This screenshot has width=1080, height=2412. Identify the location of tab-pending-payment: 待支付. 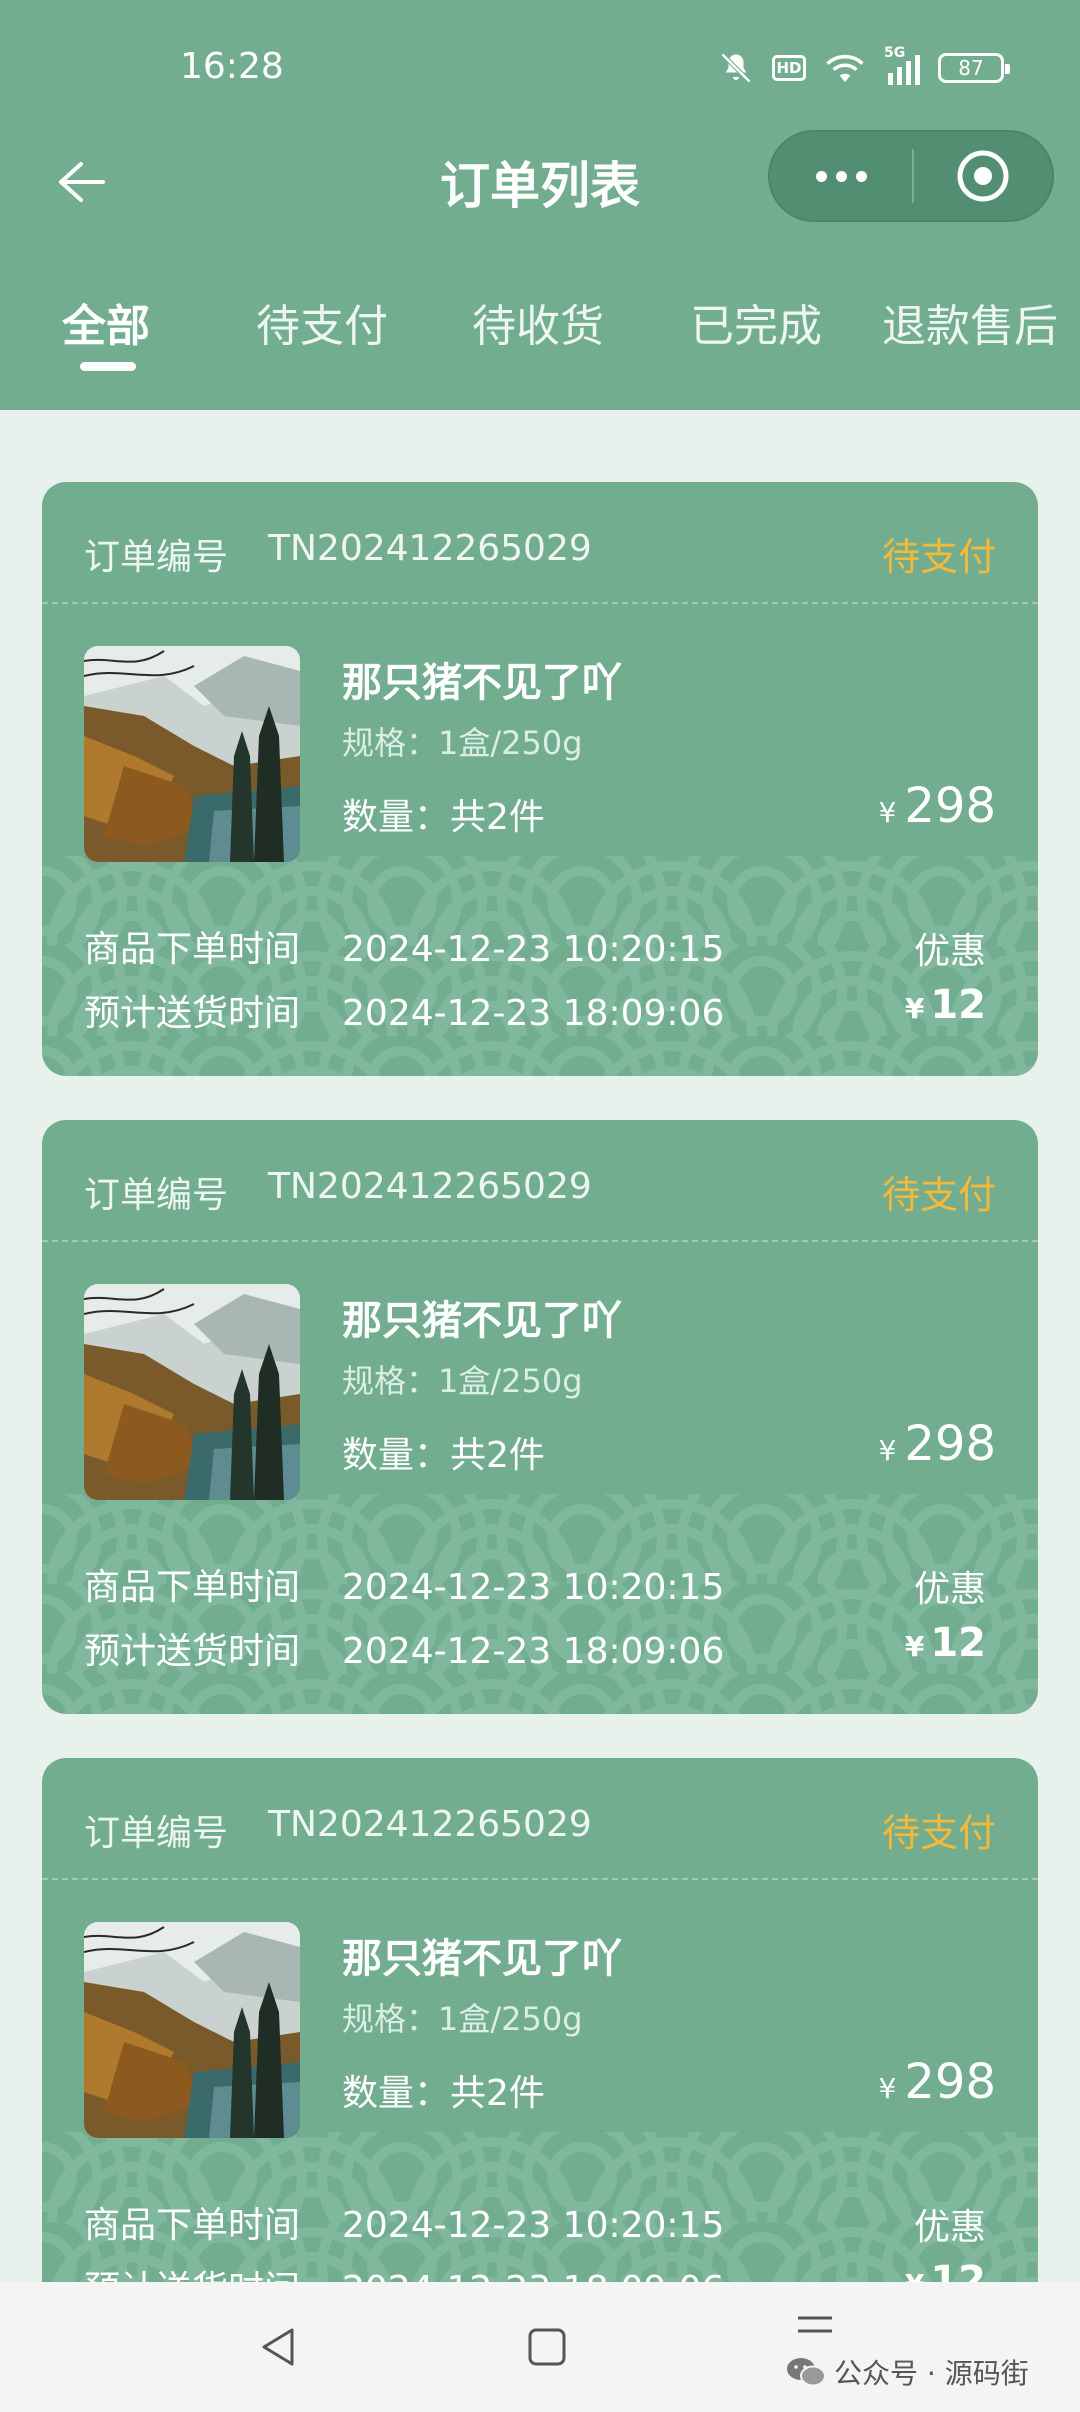
(322, 322).